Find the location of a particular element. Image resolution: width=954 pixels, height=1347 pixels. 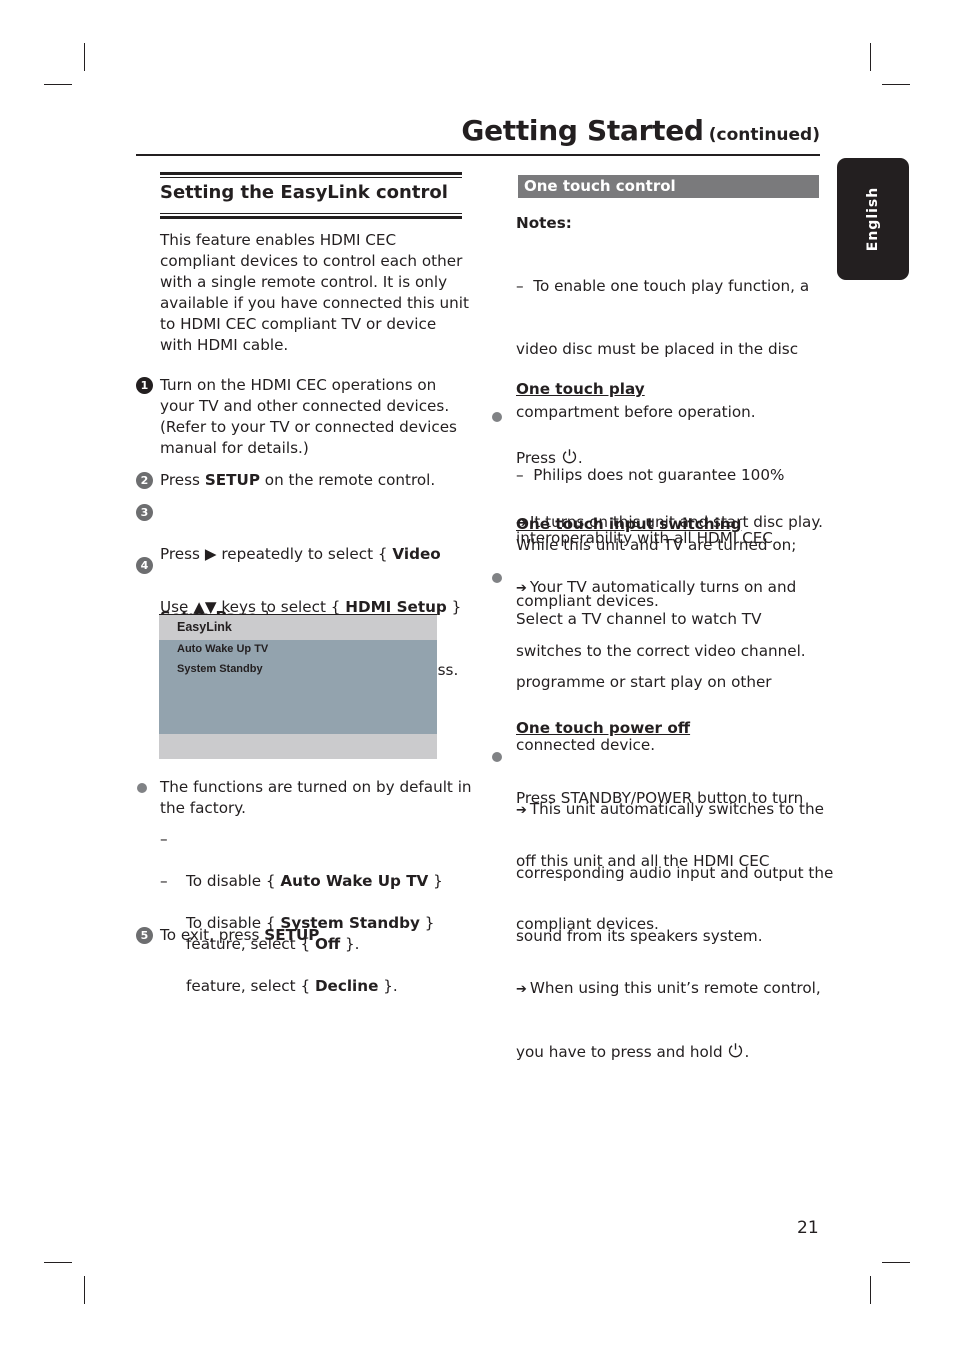

text: you have to press and hold is located at coordinates (622, 1052).